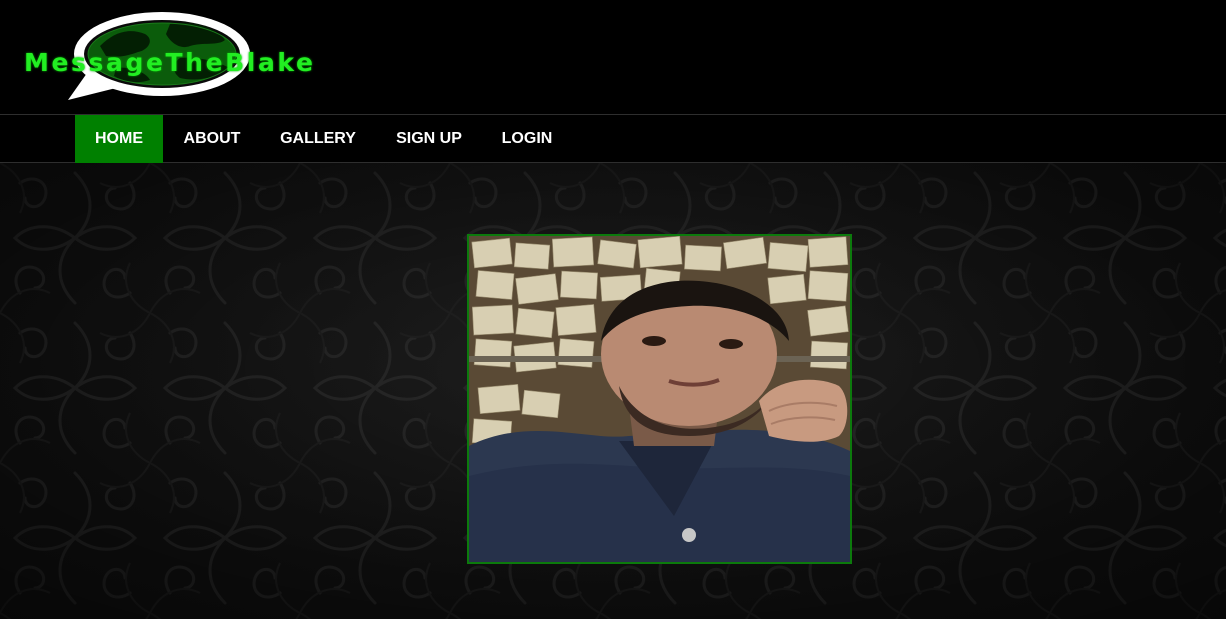 This screenshot has height=619, width=1226. Describe the element at coordinates (212, 139) in the screenshot. I see `nav-about: ABOUT` at that location.